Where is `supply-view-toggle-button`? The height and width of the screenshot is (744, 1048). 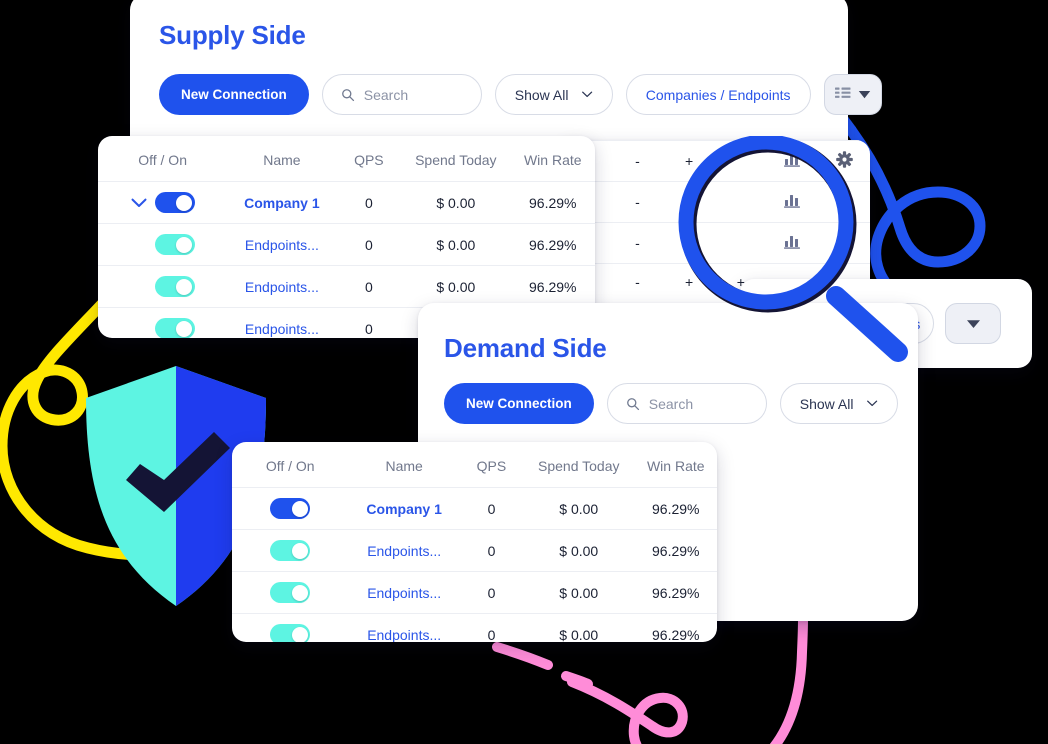 supply-view-toggle-button is located at coordinates (852, 94).